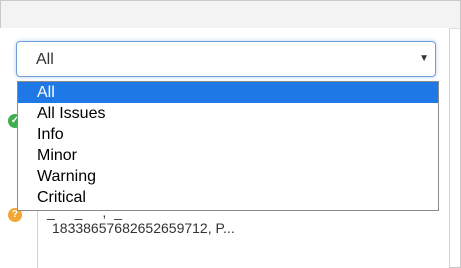 Image resolution: width=461 pixels, height=268 pixels. What do you see at coordinates (230, 15) in the screenshot?
I see `top-bar` at bounding box center [230, 15].